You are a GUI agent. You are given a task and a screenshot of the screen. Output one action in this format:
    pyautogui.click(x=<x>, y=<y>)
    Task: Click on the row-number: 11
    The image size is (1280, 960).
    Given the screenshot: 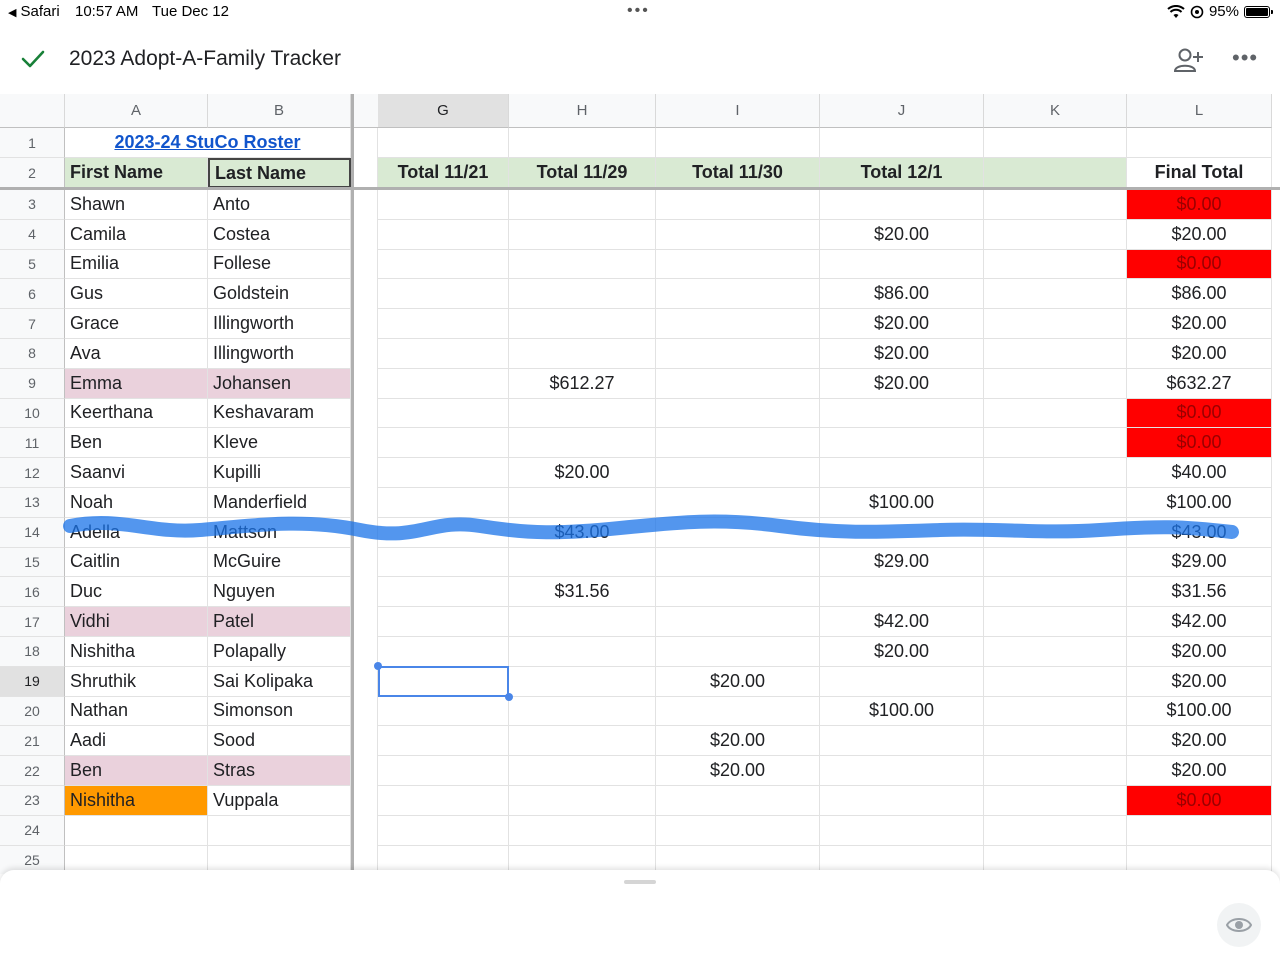 What is the action you would take?
    pyautogui.click(x=32, y=443)
    